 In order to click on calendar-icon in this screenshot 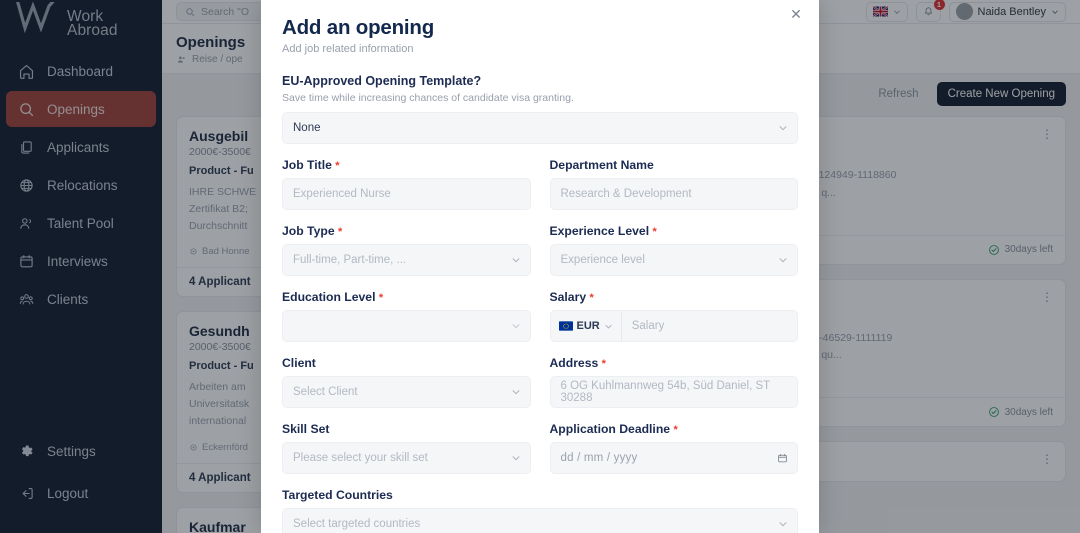, I will do `click(782, 458)`.